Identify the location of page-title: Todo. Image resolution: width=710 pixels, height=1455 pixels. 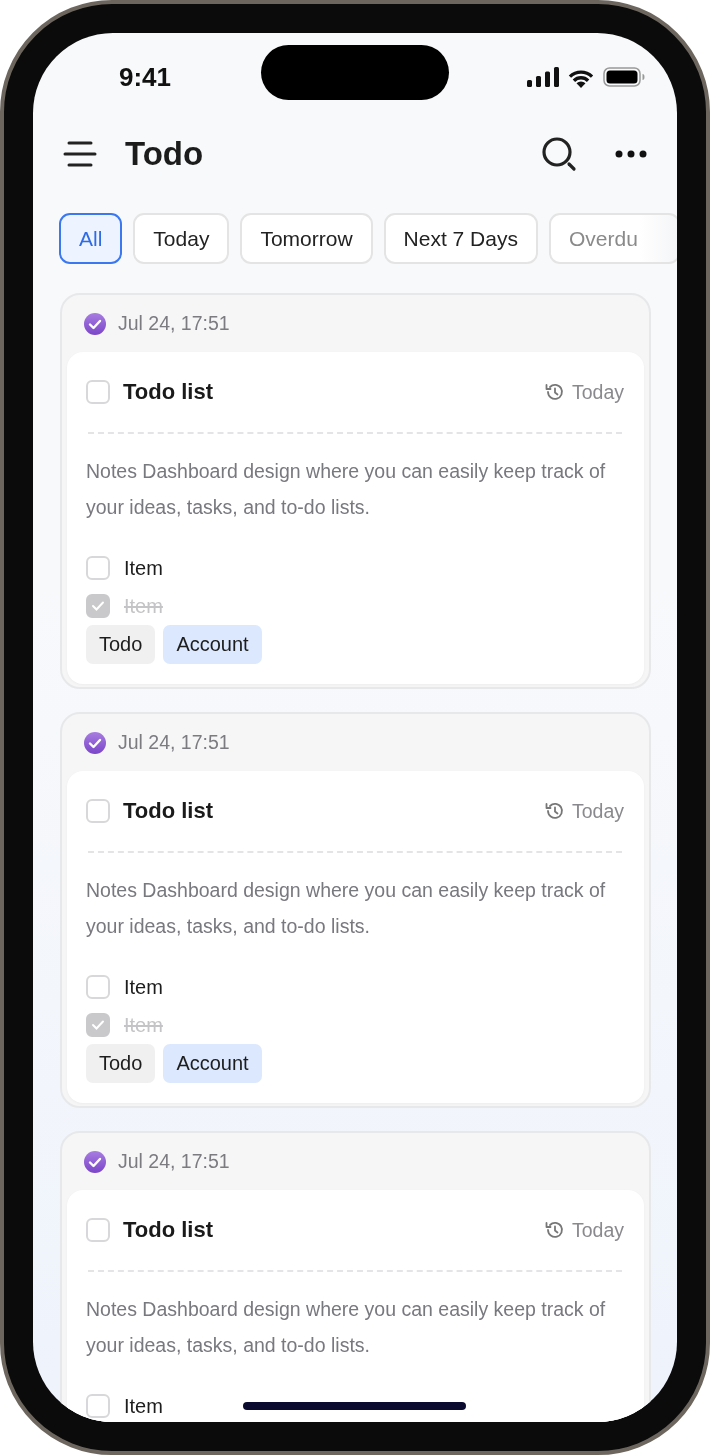
(165, 154).